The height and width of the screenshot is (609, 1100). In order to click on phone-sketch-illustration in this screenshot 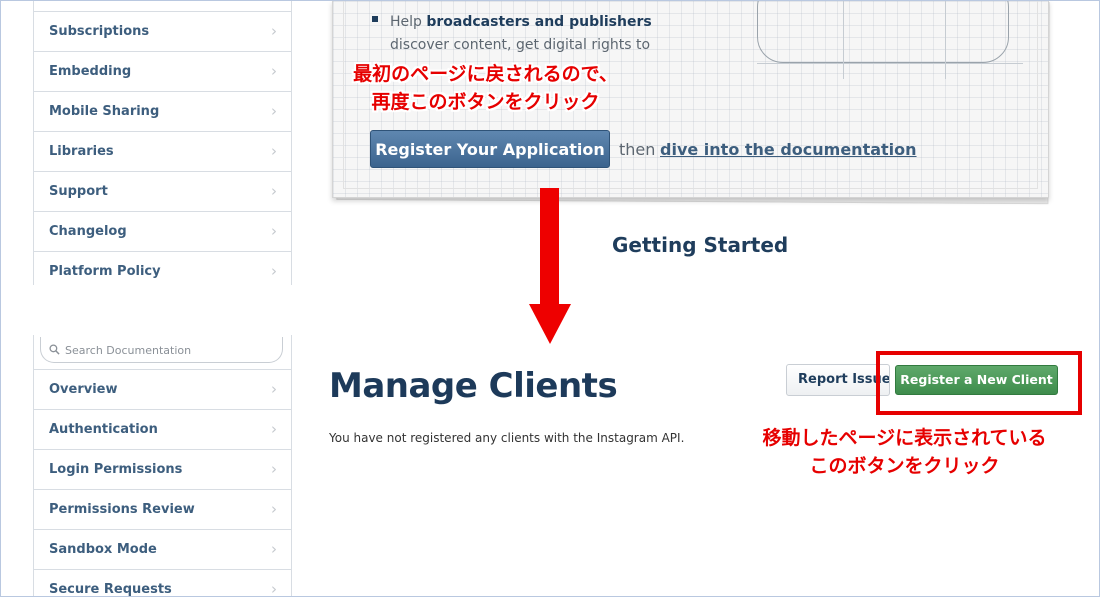, I will do `click(883, 32)`.